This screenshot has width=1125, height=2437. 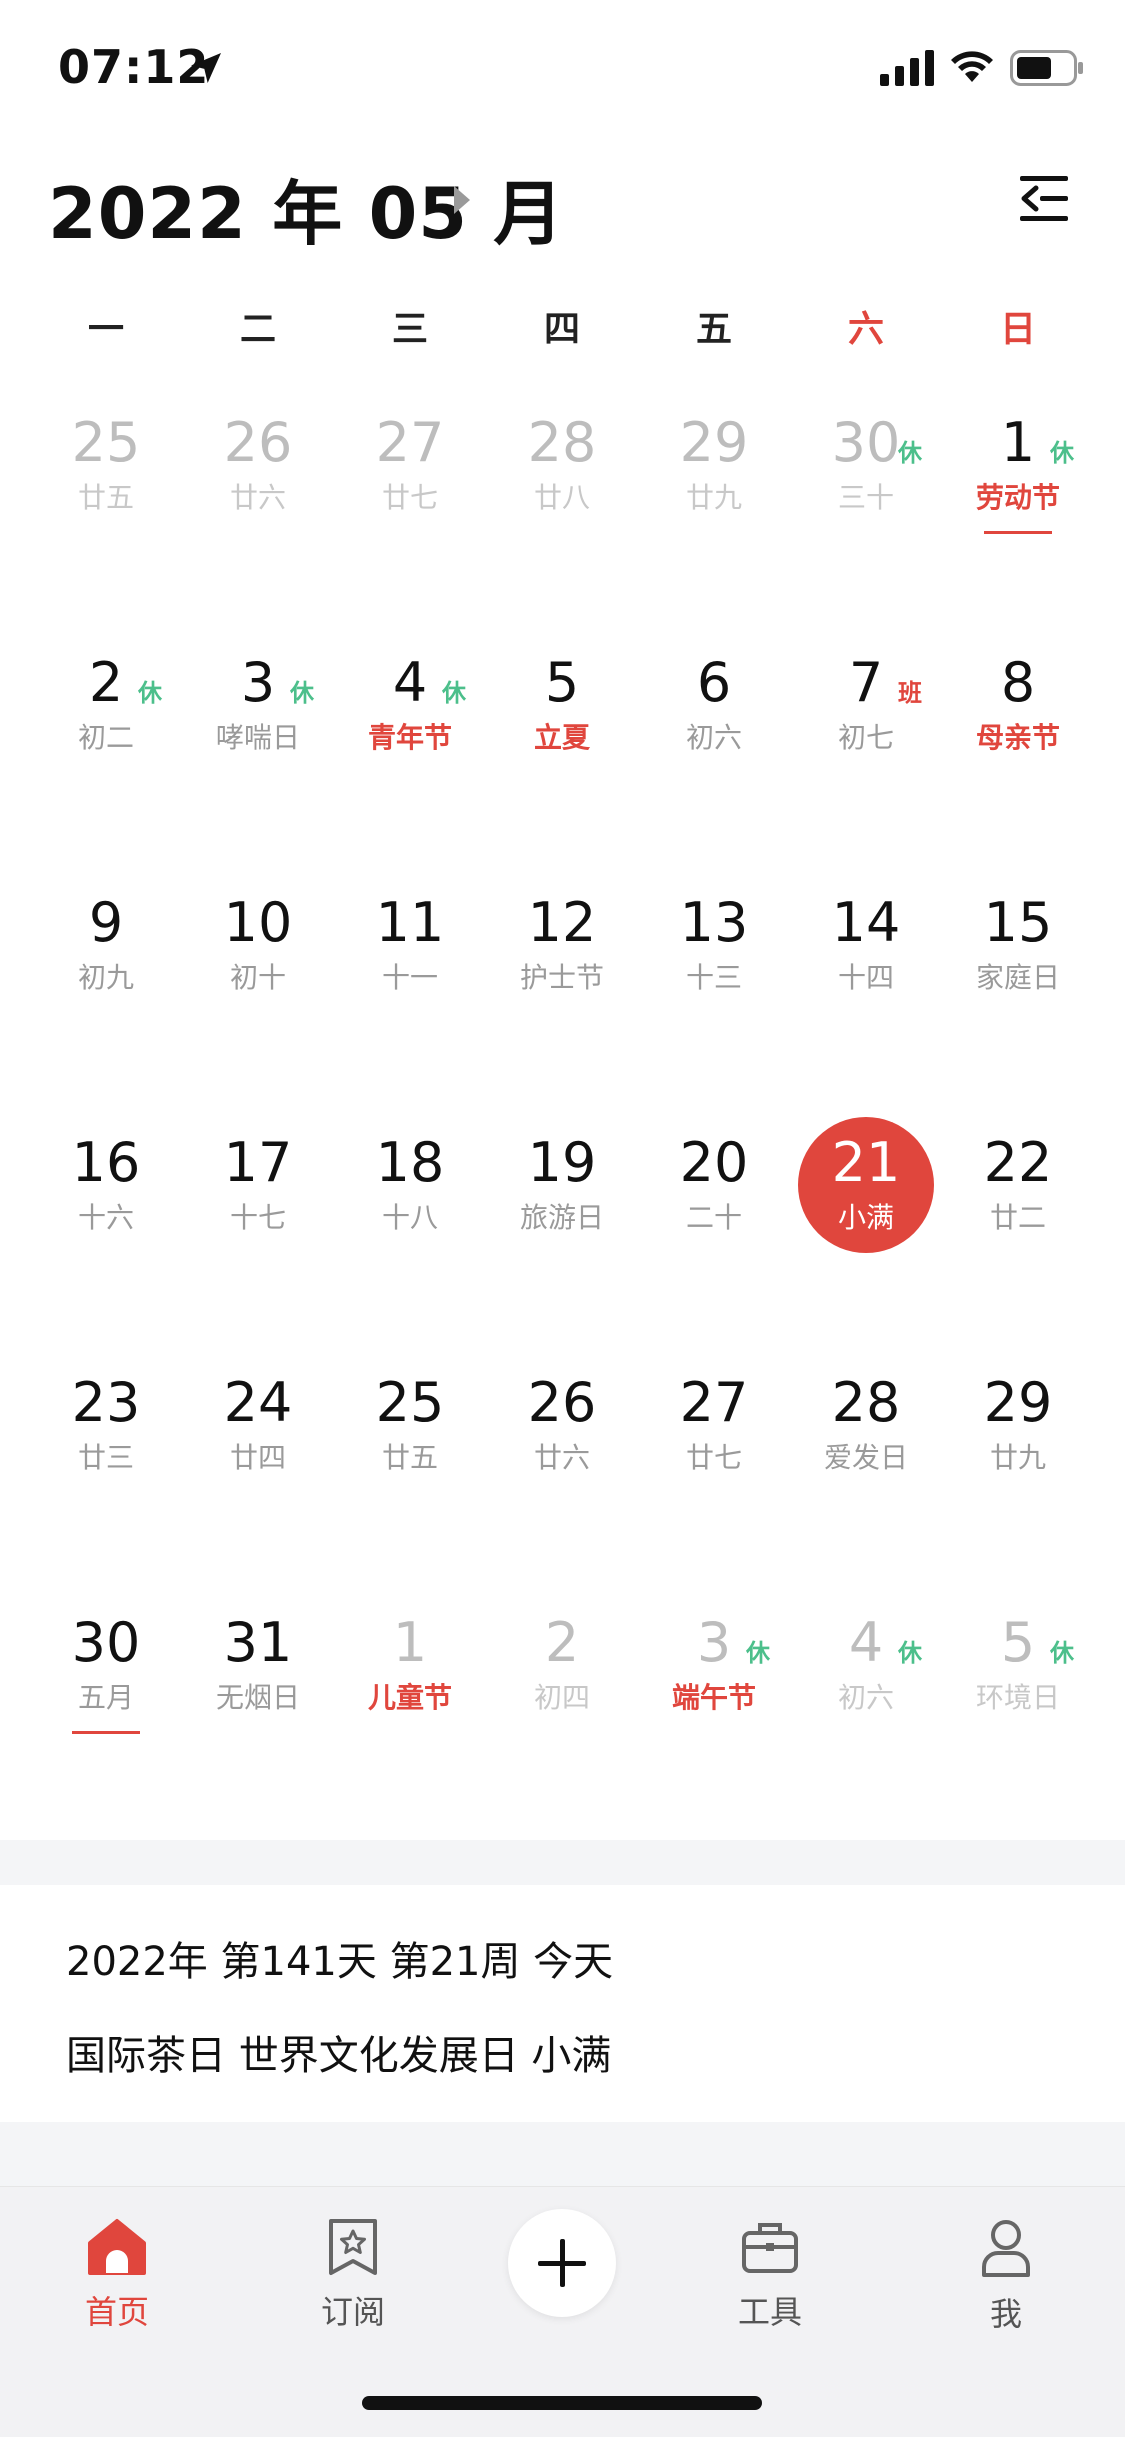 What do you see at coordinates (1046, 68) in the screenshot?
I see `battery-icon` at bounding box center [1046, 68].